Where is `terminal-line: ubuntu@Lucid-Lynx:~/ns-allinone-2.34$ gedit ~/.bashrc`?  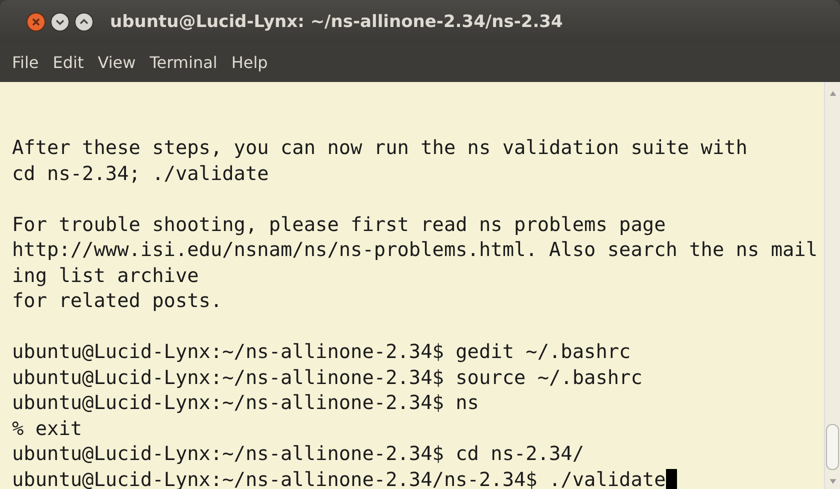
terminal-line: ubuntu@Lucid-Lynx:~/ns-allinone-2.34$ gedit ~/.bashrc is located at coordinates (321, 351).